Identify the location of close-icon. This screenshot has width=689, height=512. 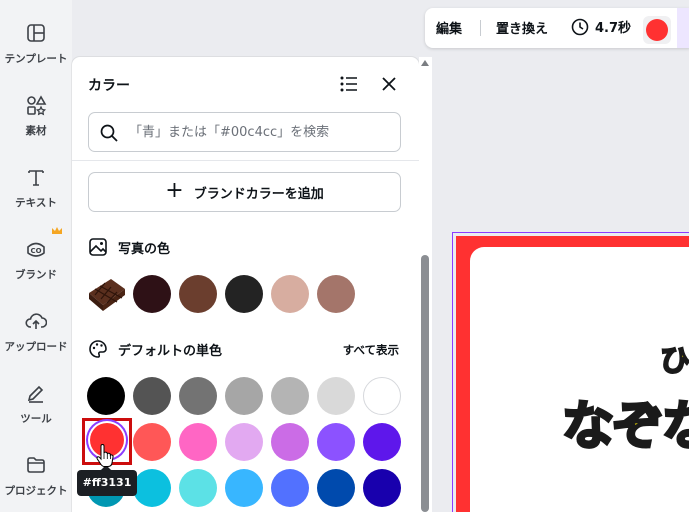
(389, 84).